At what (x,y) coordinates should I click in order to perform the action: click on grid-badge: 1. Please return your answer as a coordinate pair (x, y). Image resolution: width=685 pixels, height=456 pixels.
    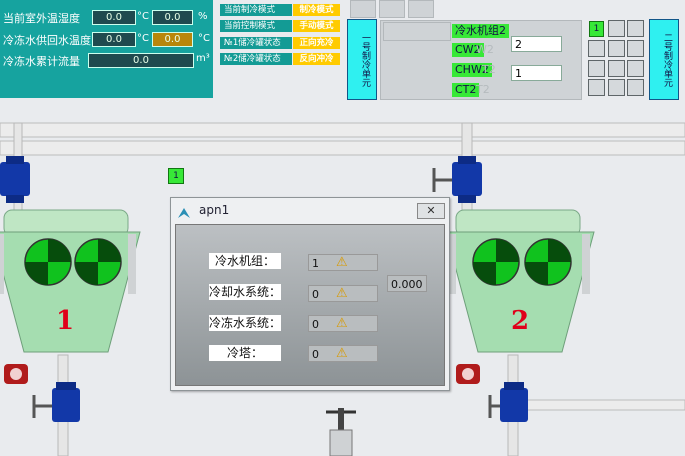
    Looking at the image, I should click on (596, 29).